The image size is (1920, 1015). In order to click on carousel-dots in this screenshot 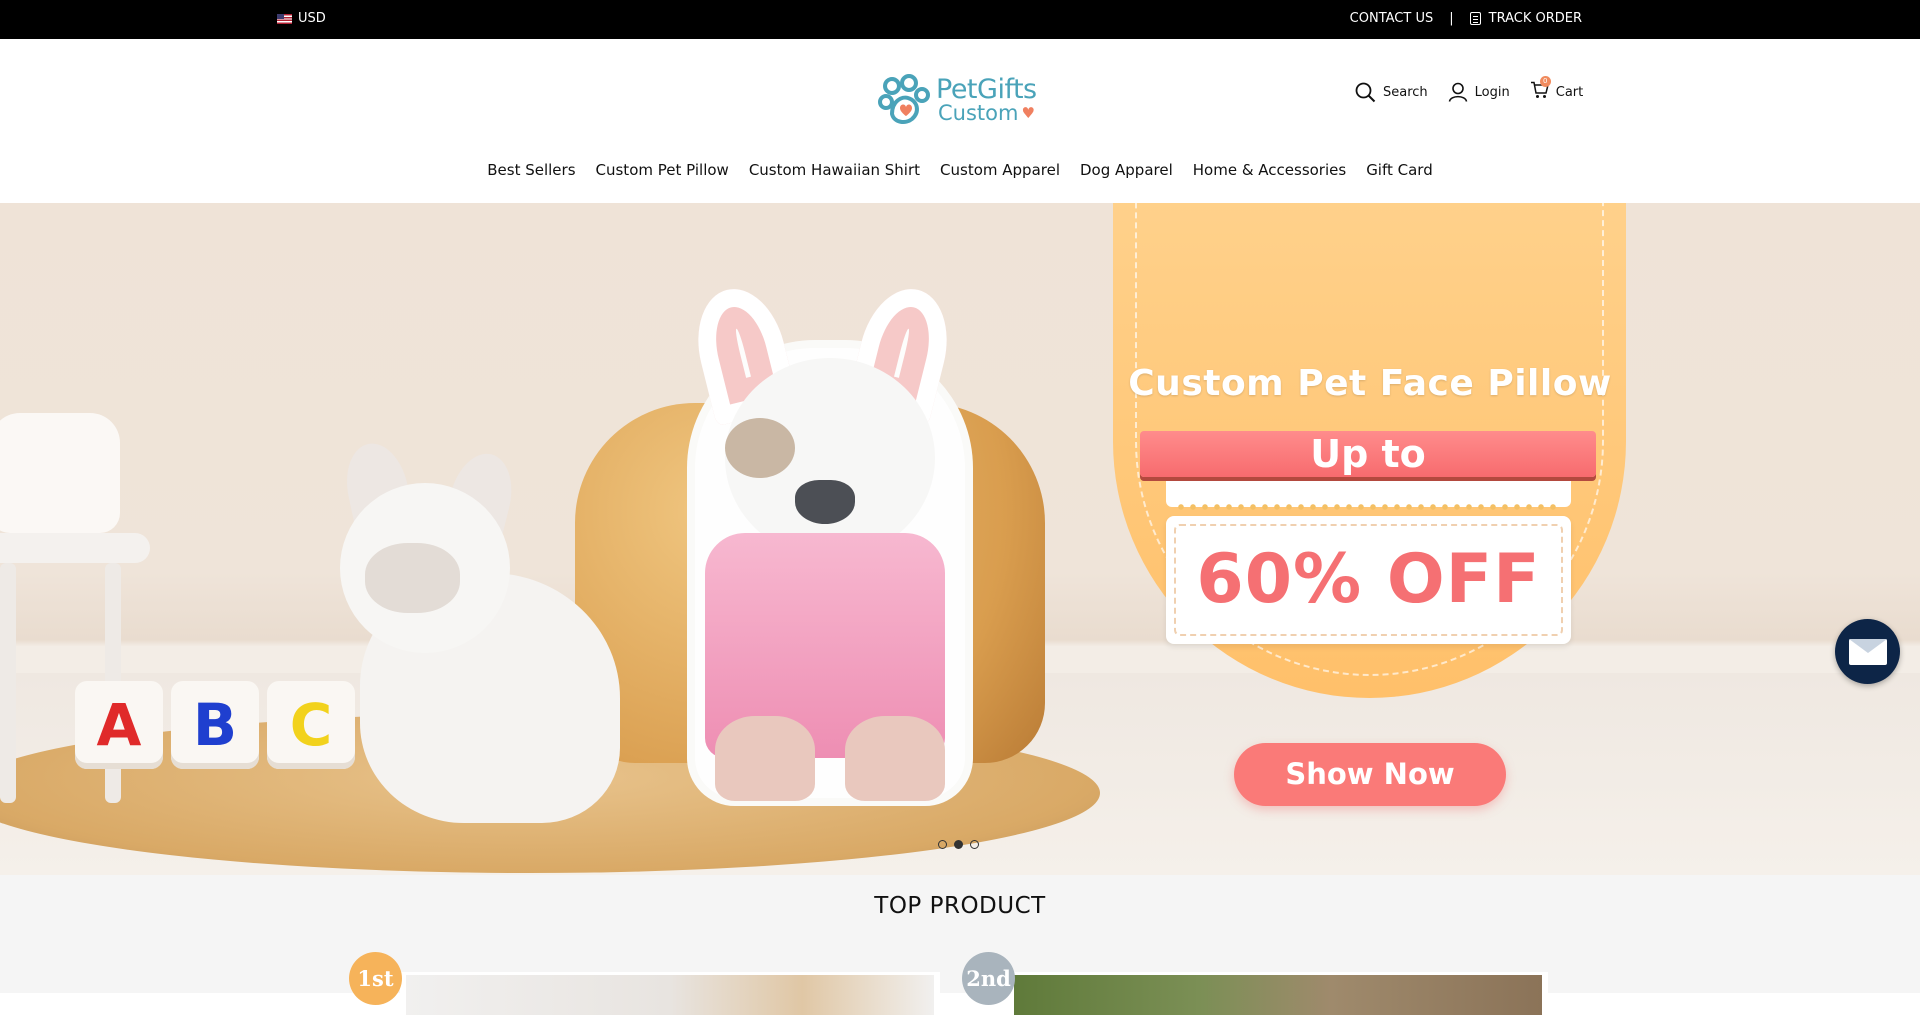, I will do `click(958, 844)`.